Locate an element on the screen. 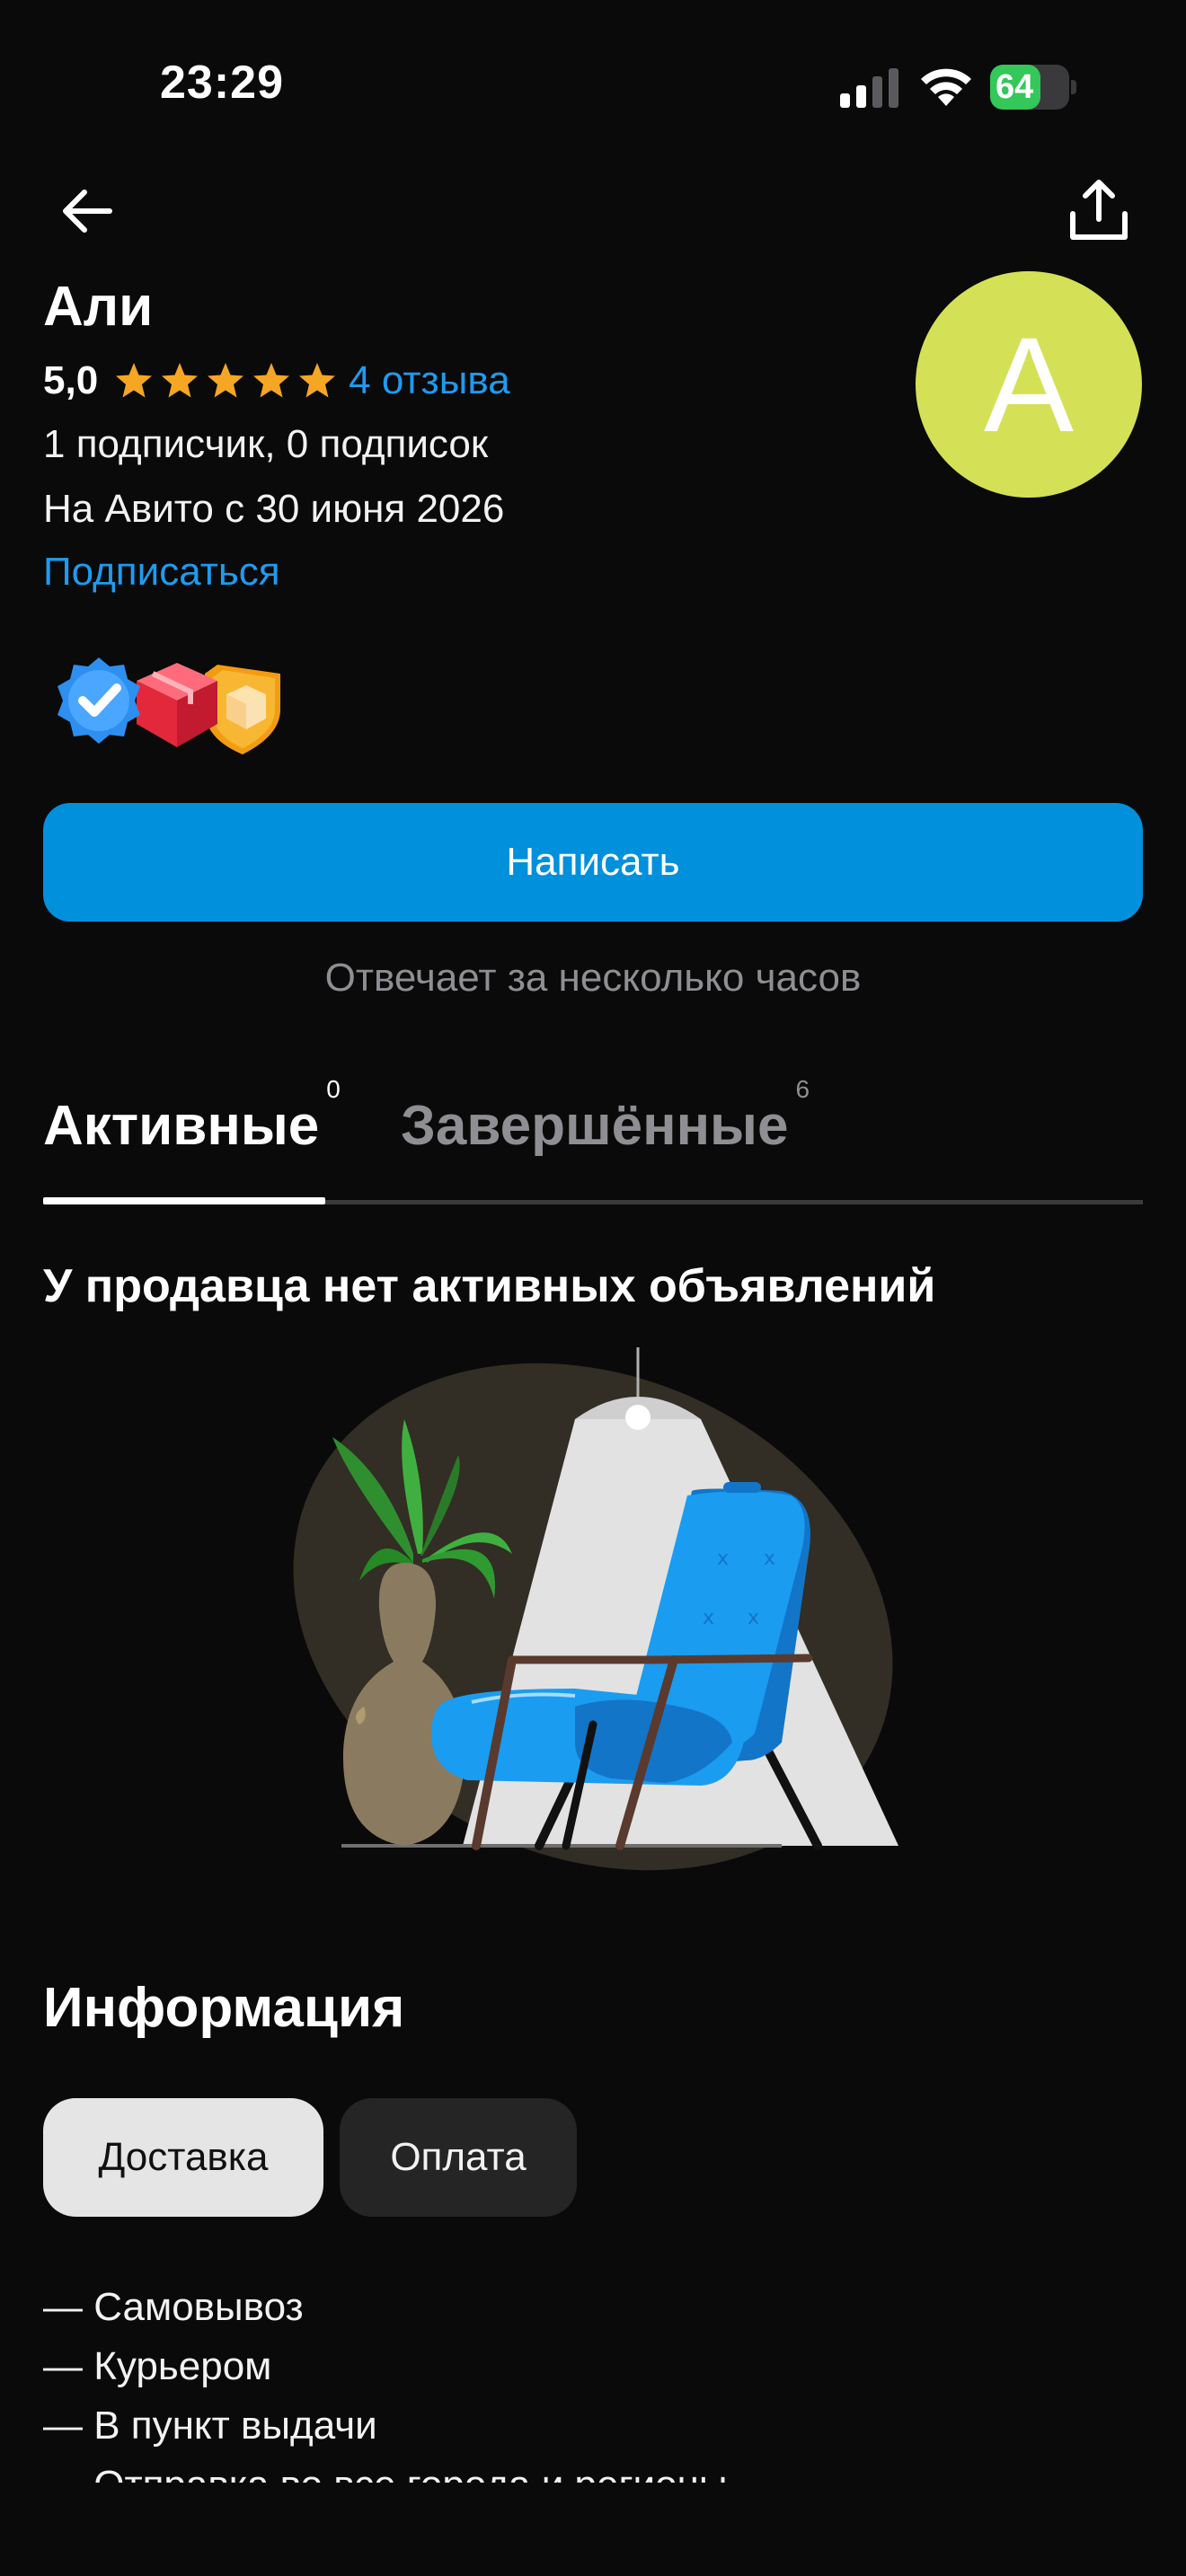 The width and height of the screenshot is (1186, 2576). tab-completed-listings: Завершённые6 is located at coordinates (605, 1116).